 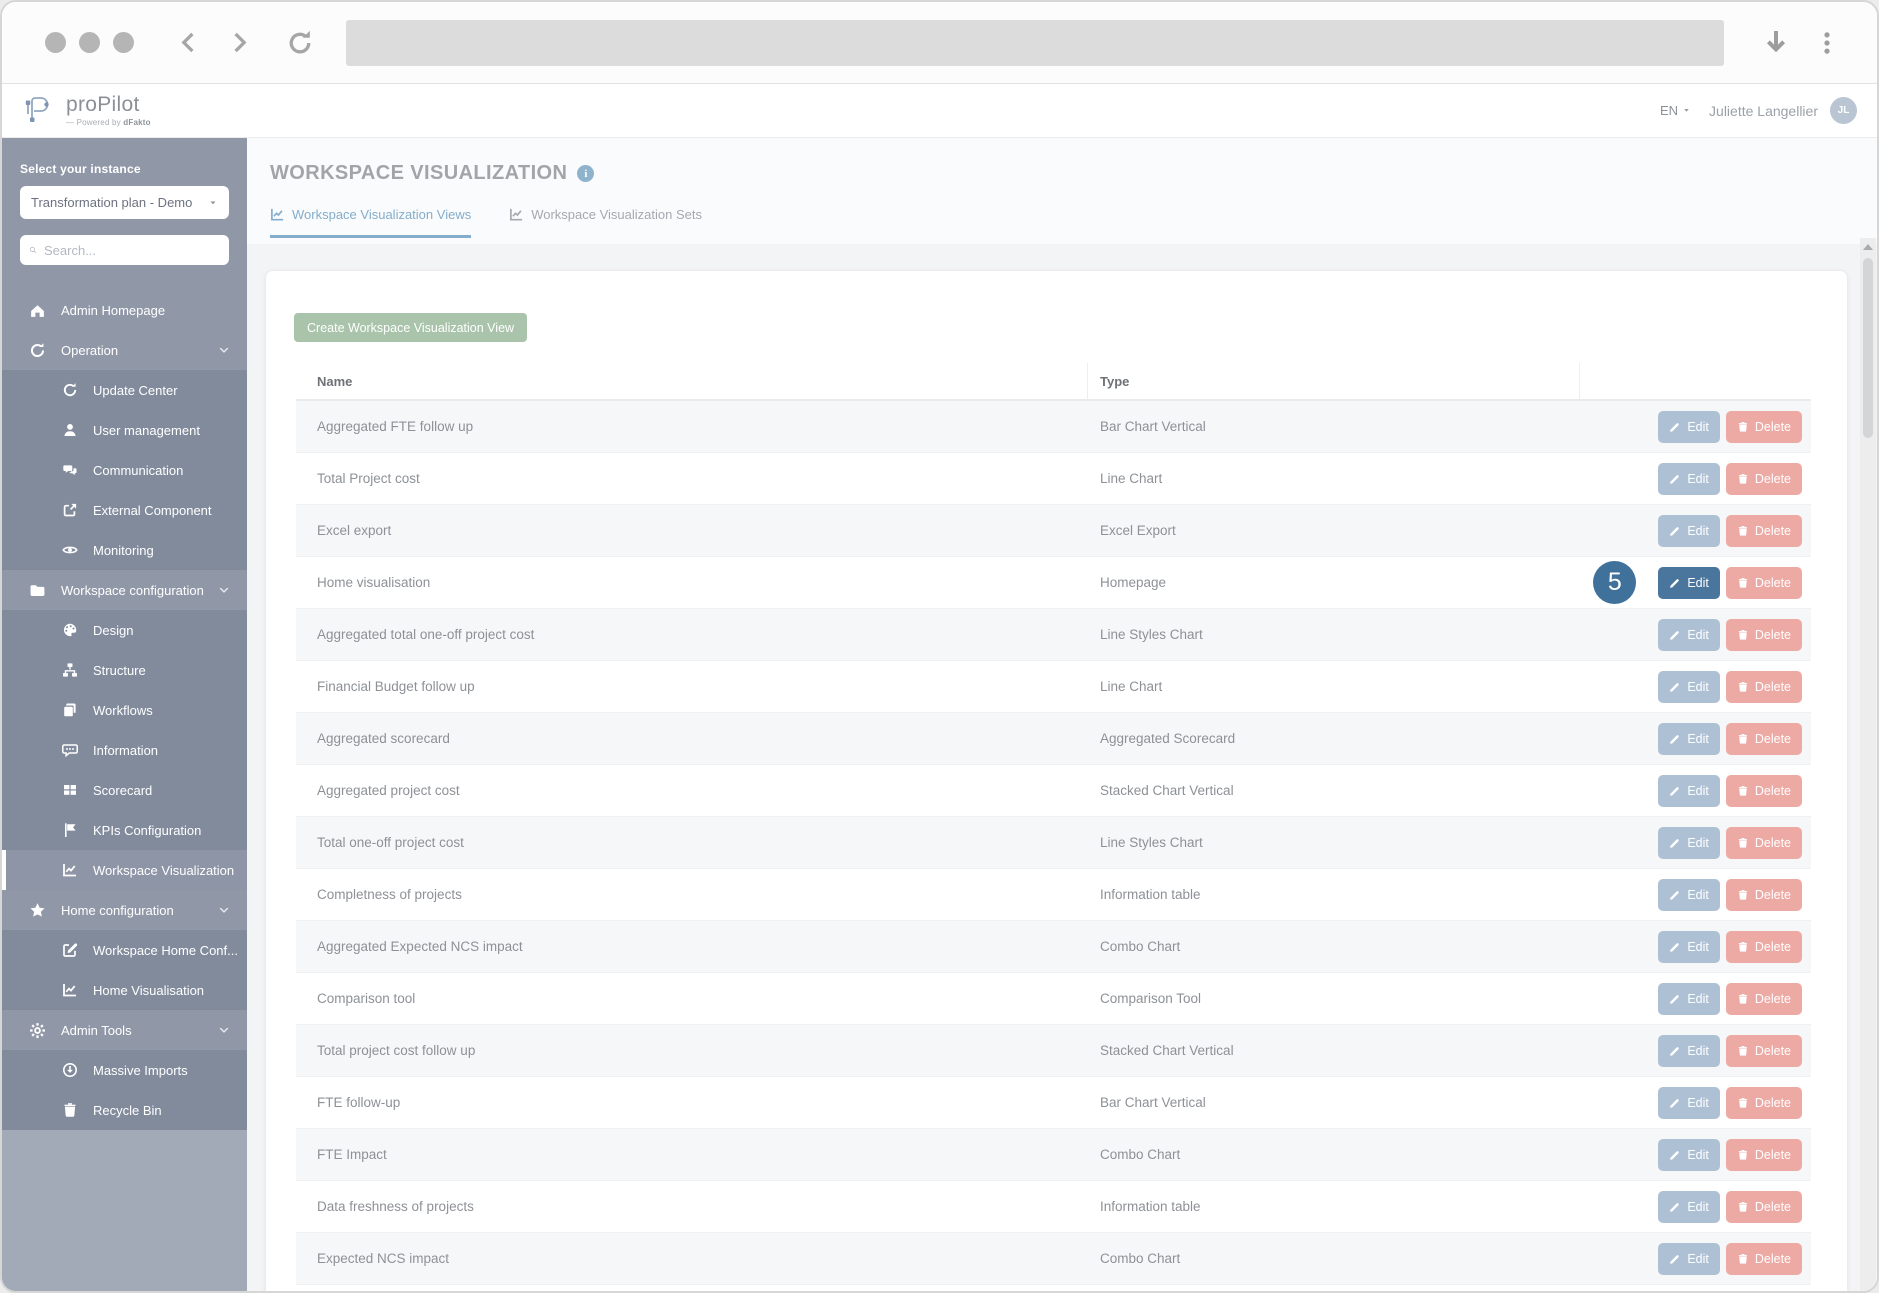 I want to click on sidebar-item-external-component: External Component, so click(x=124, y=510).